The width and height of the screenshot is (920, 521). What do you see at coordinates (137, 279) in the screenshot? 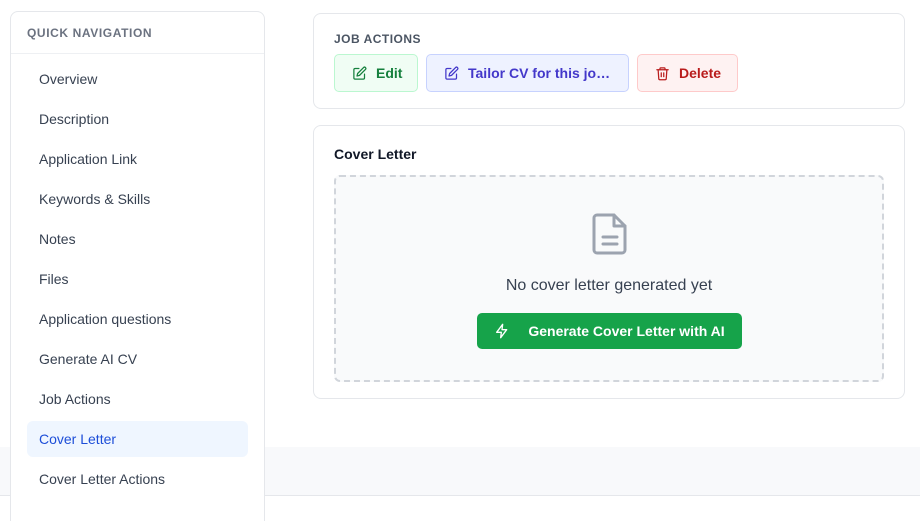
I see `nav-item-files: Files` at bounding box center [137, 279].